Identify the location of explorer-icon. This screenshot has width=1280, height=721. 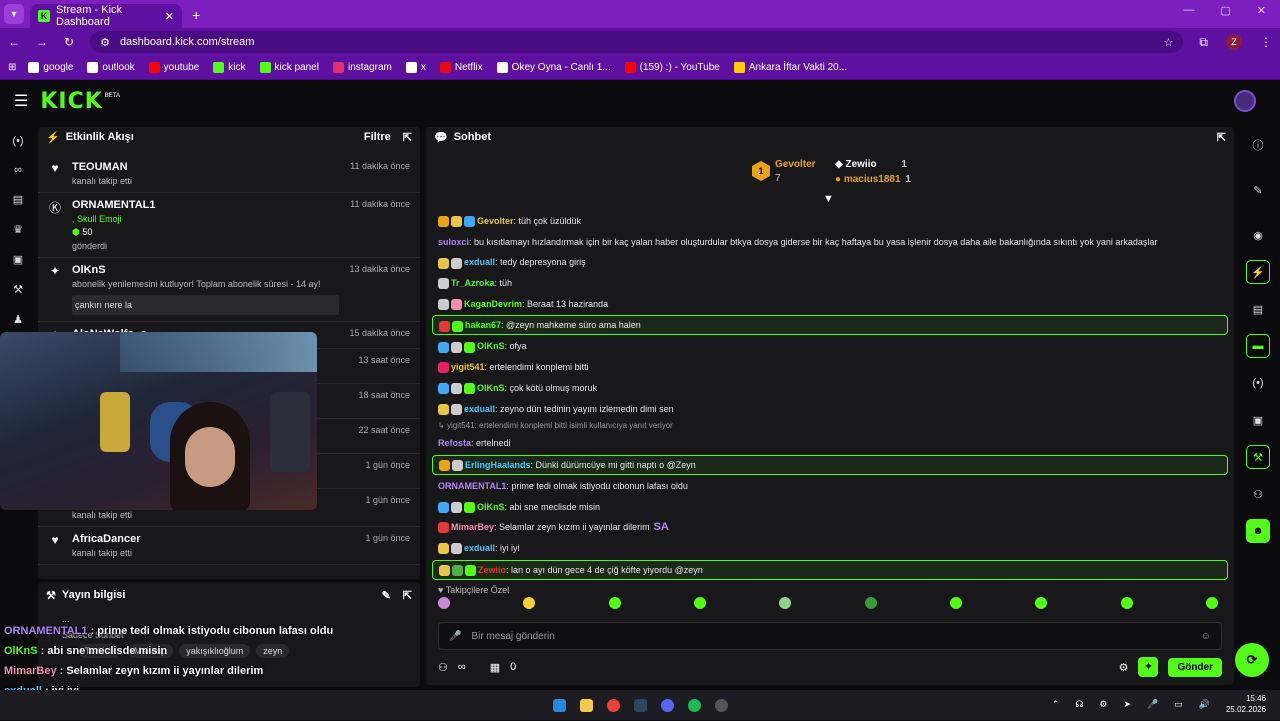
(586, 705).